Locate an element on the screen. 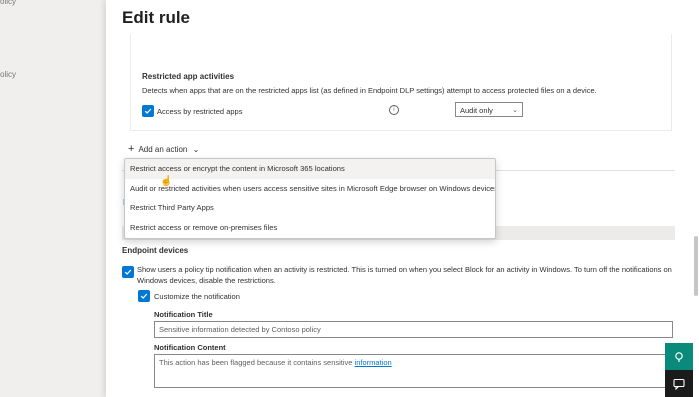 Image resolution: width=699 pixels, height=397 pixels. feedback-icon is located at coordinates (679, 356).